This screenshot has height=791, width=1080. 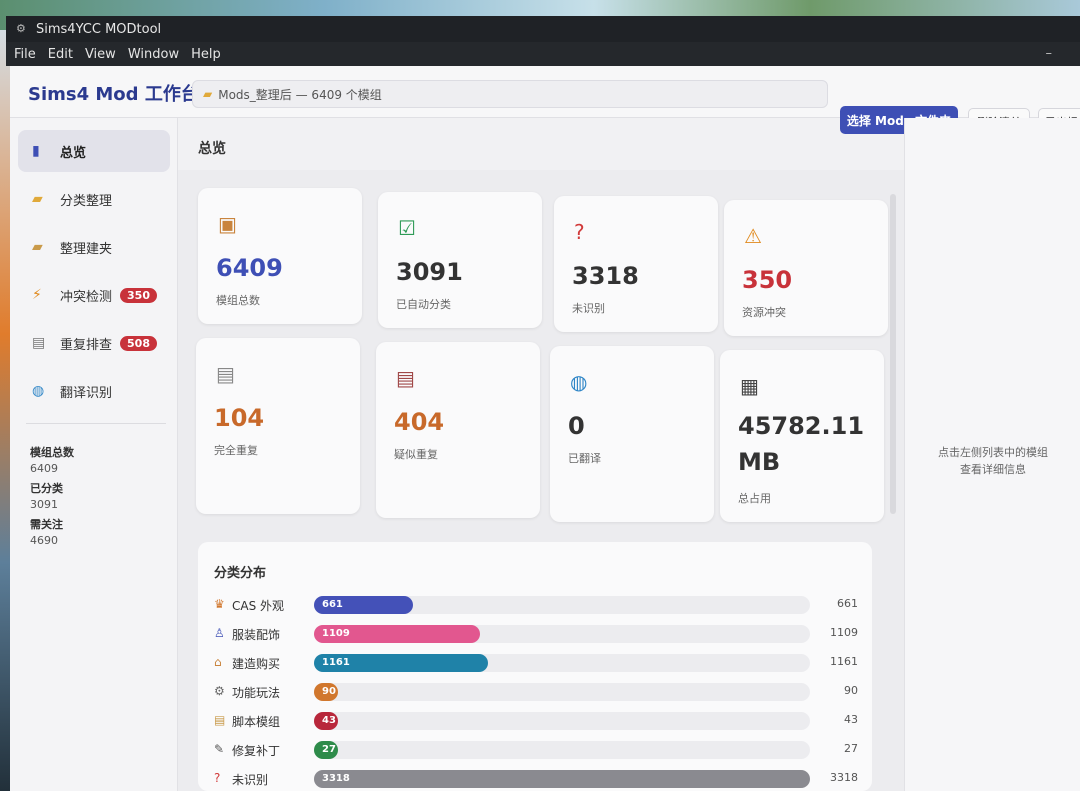 I want to click on stat-card-total: ▣ 6409 模组总数, so click(x=280, y=256).